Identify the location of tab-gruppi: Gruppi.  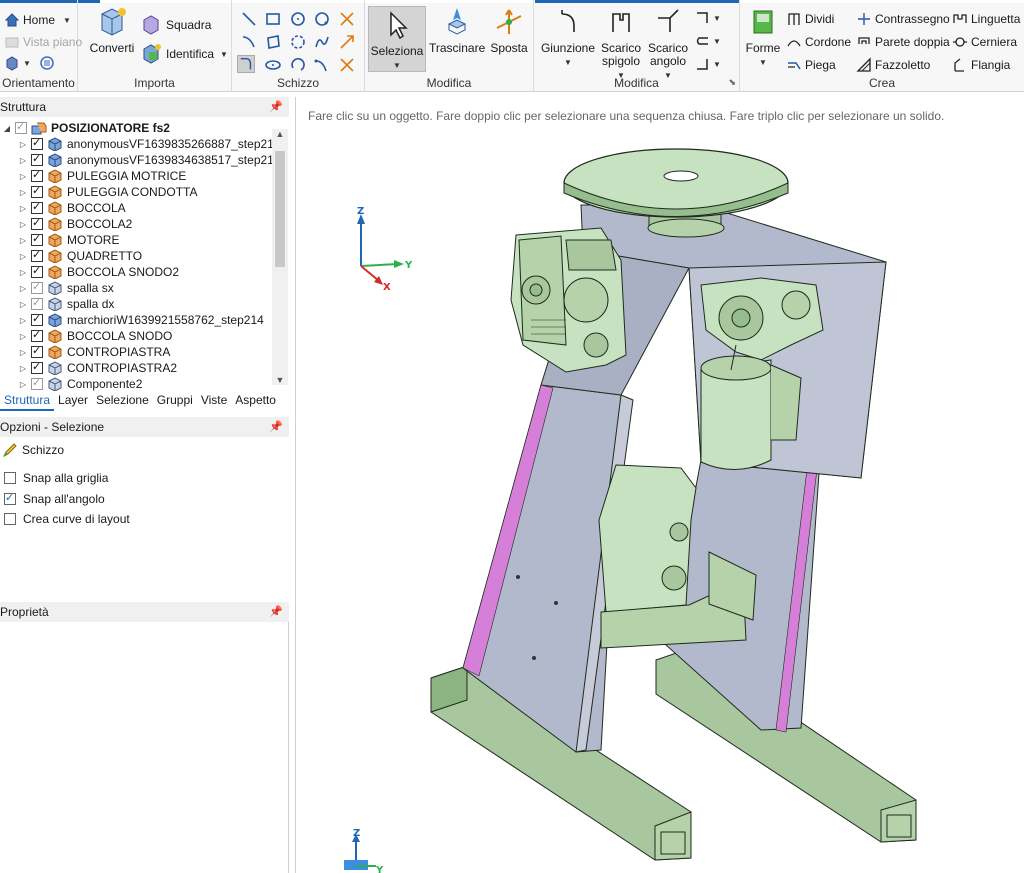
(175, 401).